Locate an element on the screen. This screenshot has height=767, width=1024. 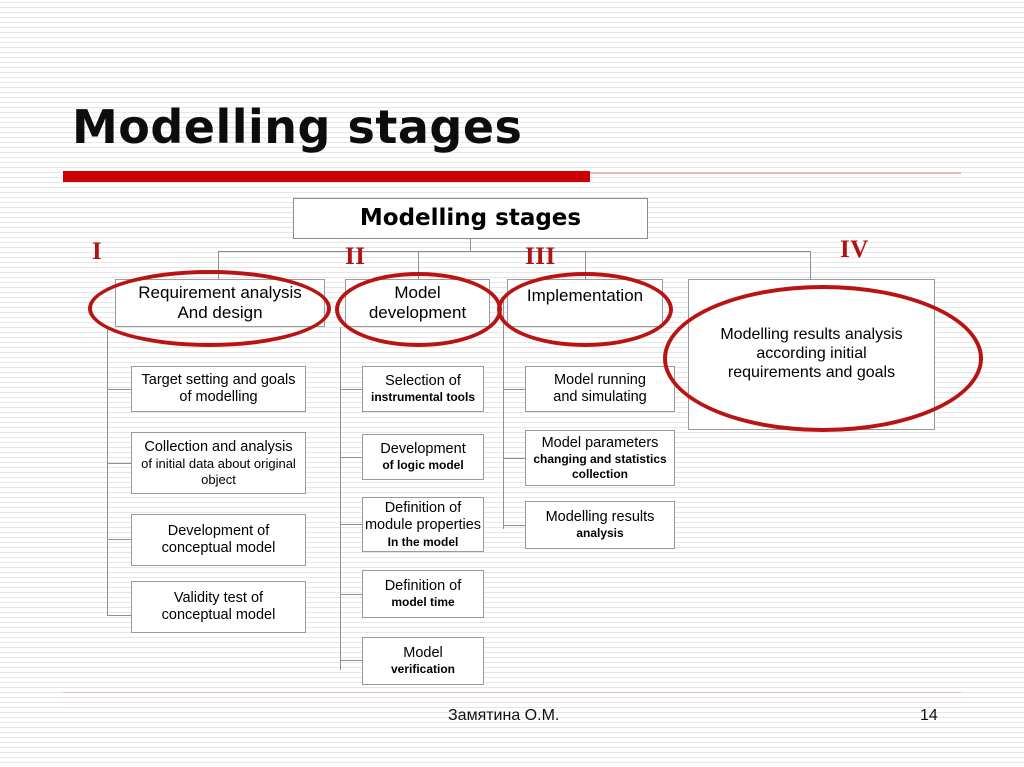
stage-leaf-development-logic-model: Development of logic model is located at coordinates (423, 457).